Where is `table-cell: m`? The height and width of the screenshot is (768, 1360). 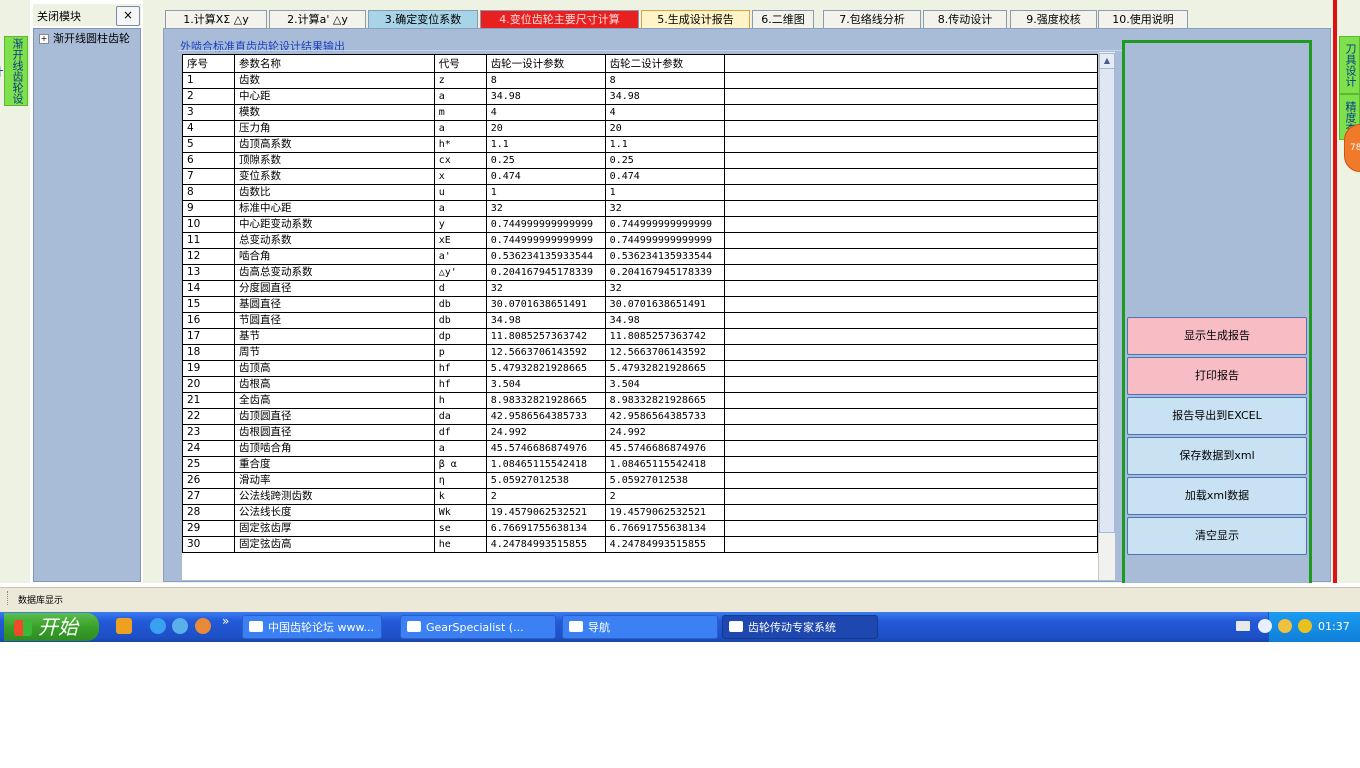 table-cell: m is located at coordinates (460, 112).